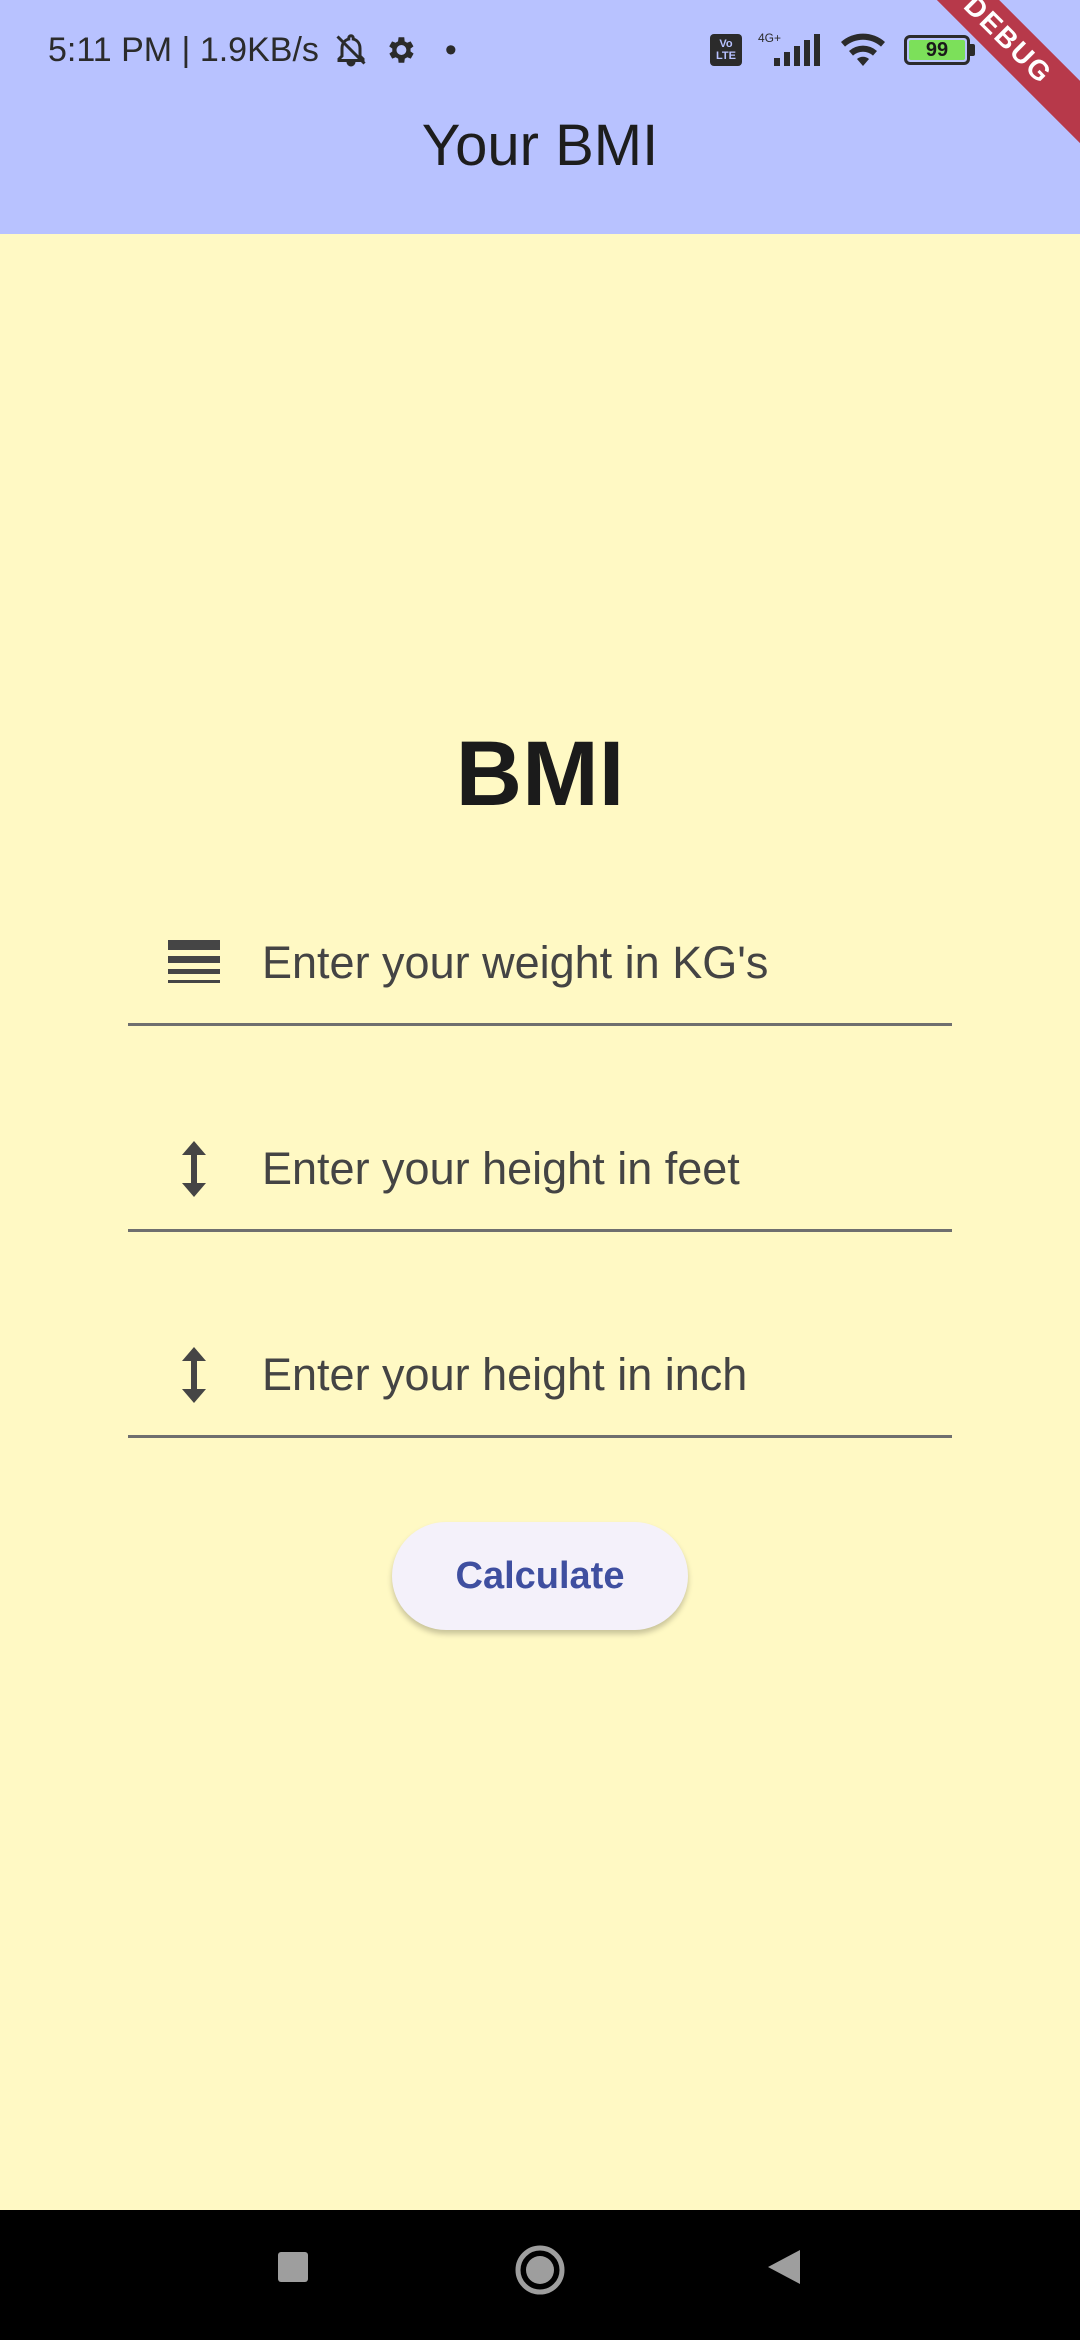 The height and width of the screenshot is (2340, 1080). What do you see at coordinates (540, 145) in the screenshot?
I see `page-title: Your BMI` at bounding box center [540, 145].